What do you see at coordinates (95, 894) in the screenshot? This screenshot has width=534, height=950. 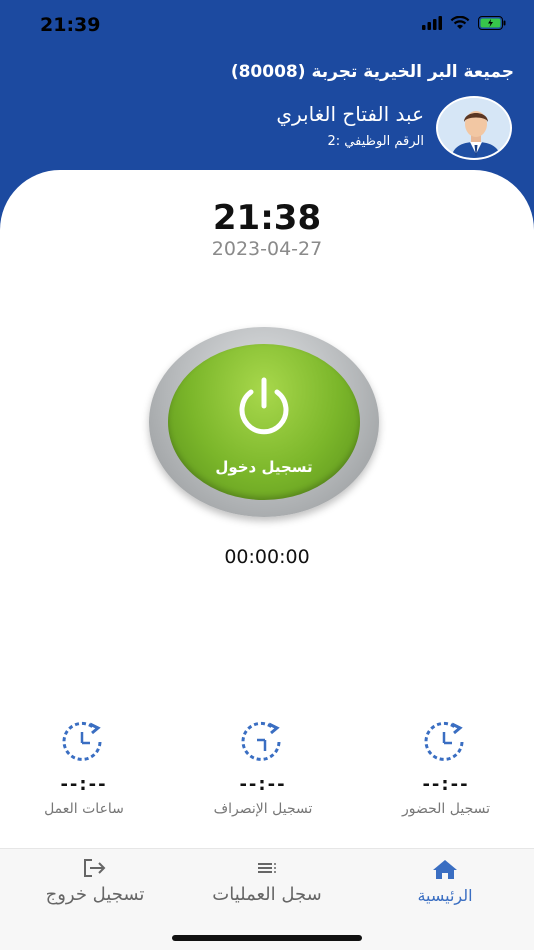 I see `tab-logout-label: تسجيل خروج` at bounding box center [95, 894].